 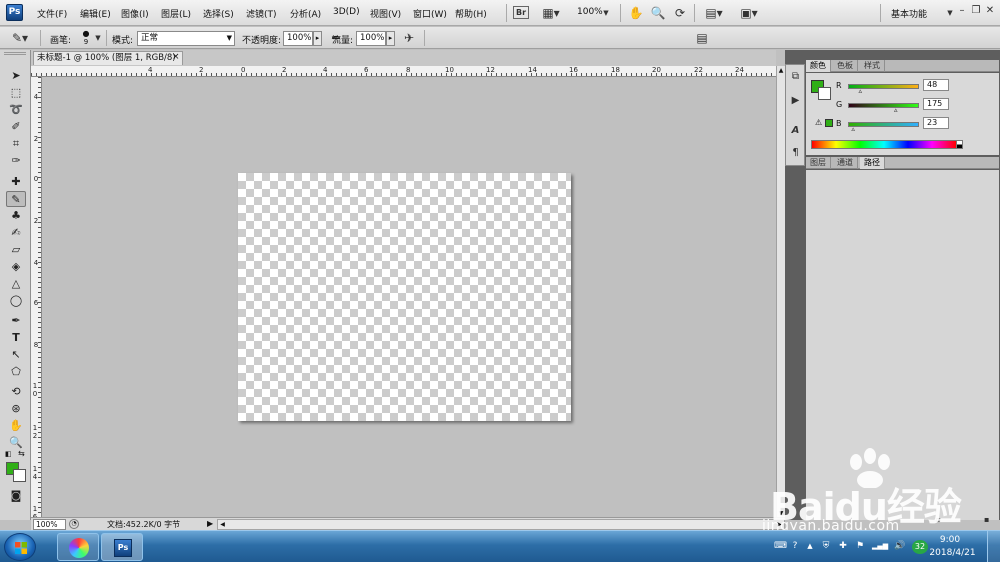 What do you see at coordinates (403, 71) in the screenshot?
I see `horizontal-ruler: 4 2 0 2 4 6 8 10 12 14 16 18 20 22 24` at bounding box center [403, 71].